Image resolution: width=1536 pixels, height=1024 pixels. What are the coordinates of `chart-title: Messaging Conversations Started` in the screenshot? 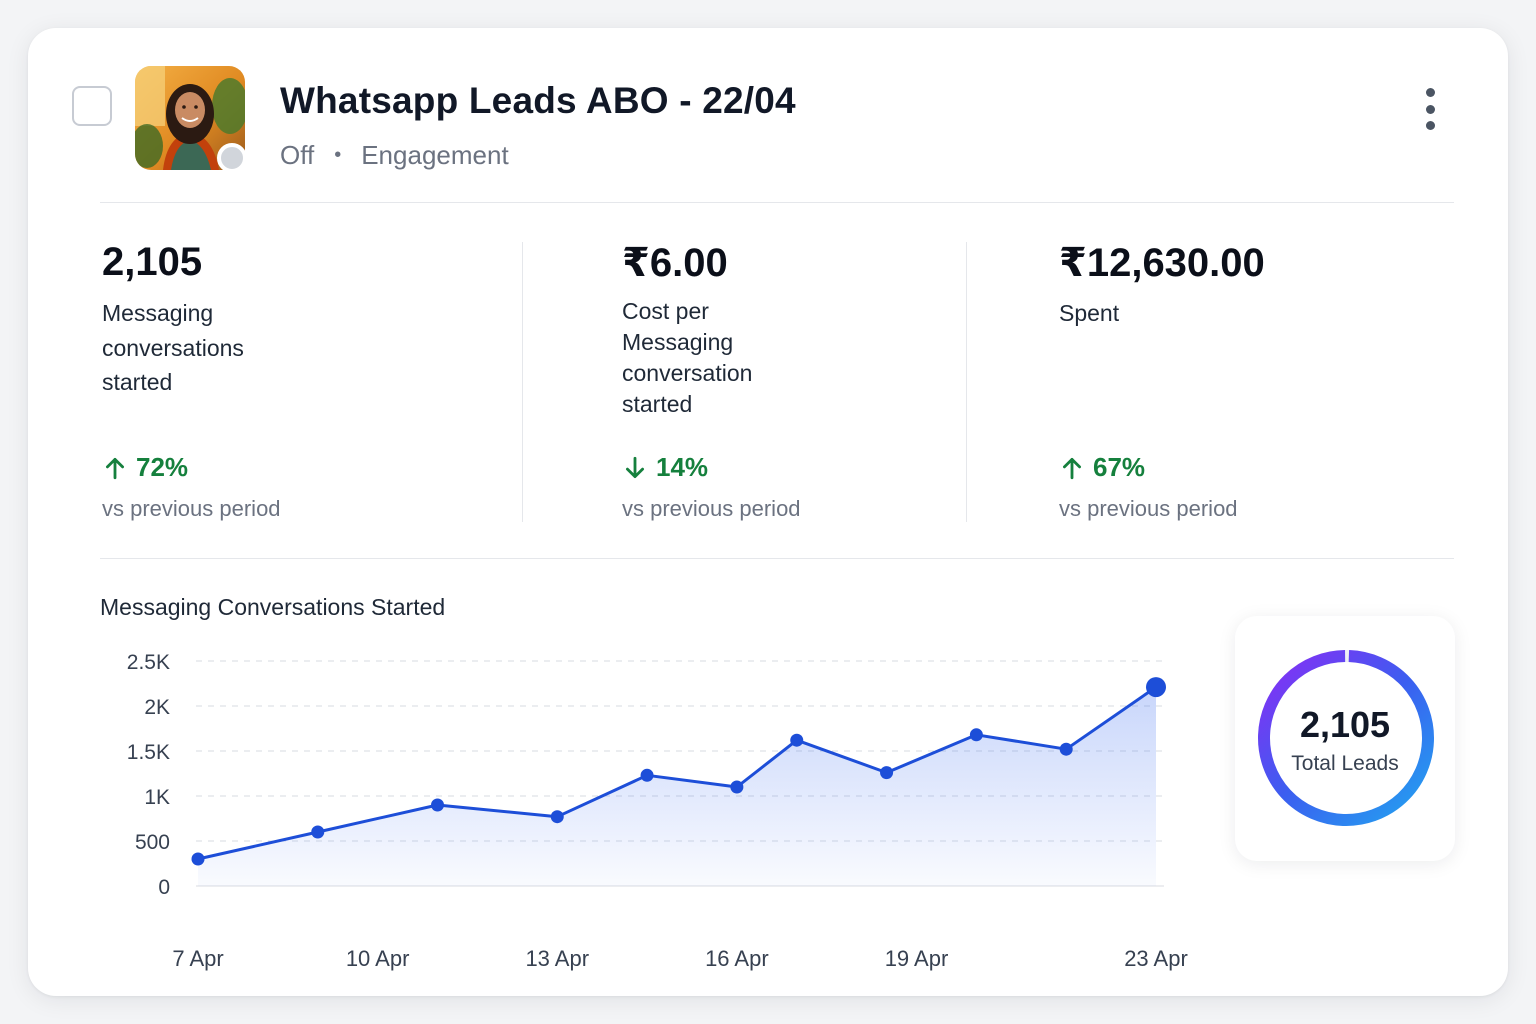 It's located at (273, 607).